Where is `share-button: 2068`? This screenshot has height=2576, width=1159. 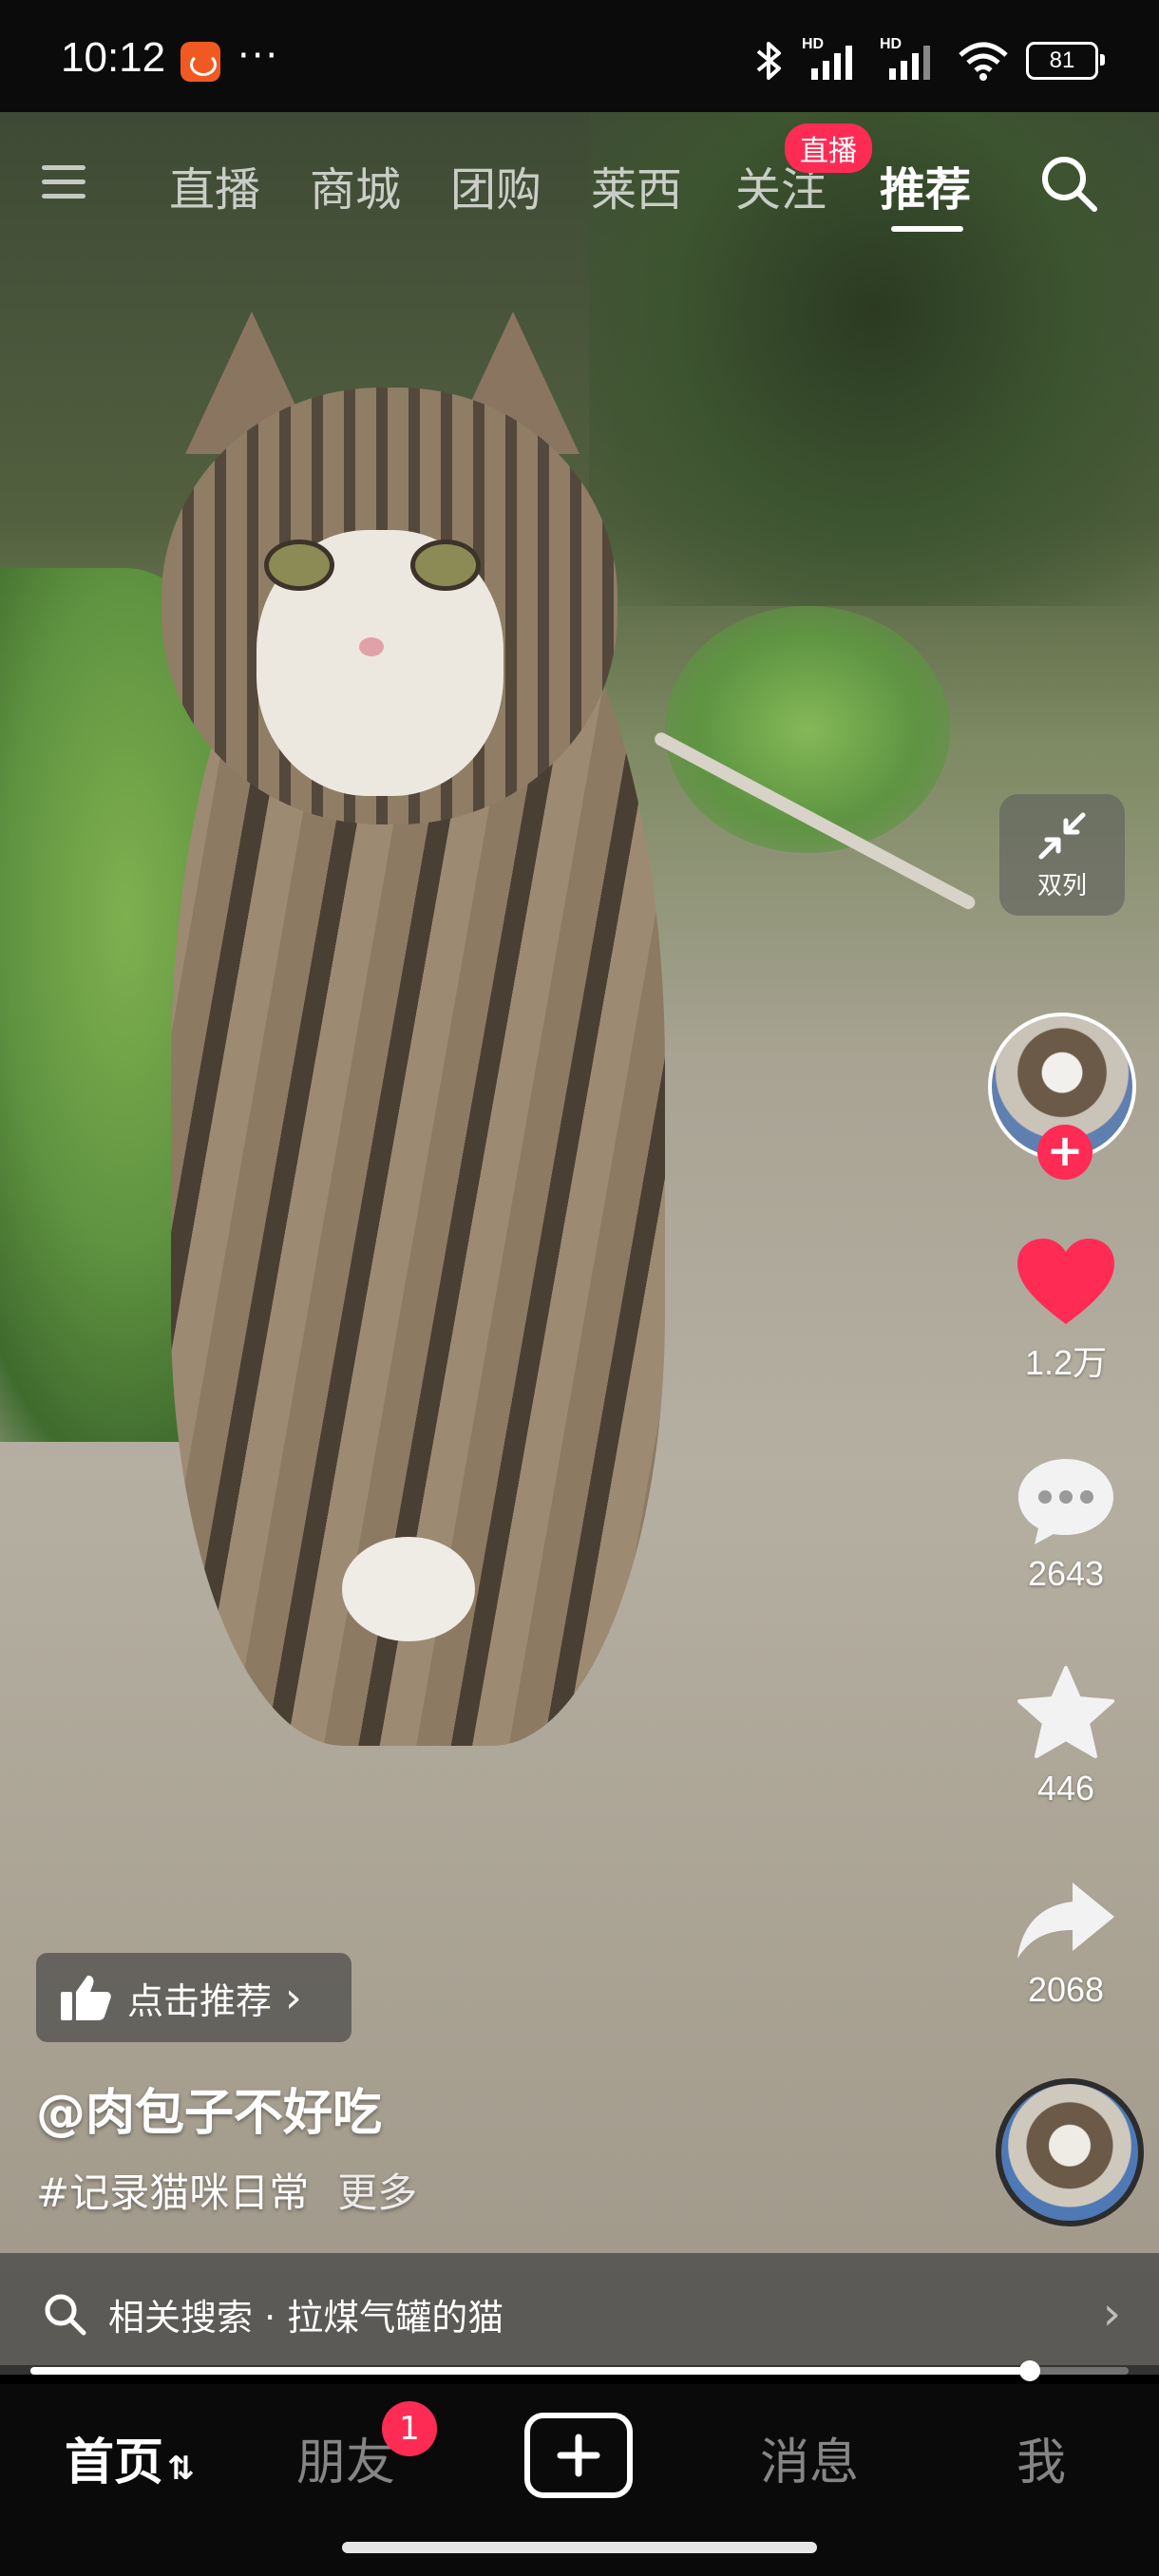 share-button: 2068 is located at coordinates (1066, 1944).